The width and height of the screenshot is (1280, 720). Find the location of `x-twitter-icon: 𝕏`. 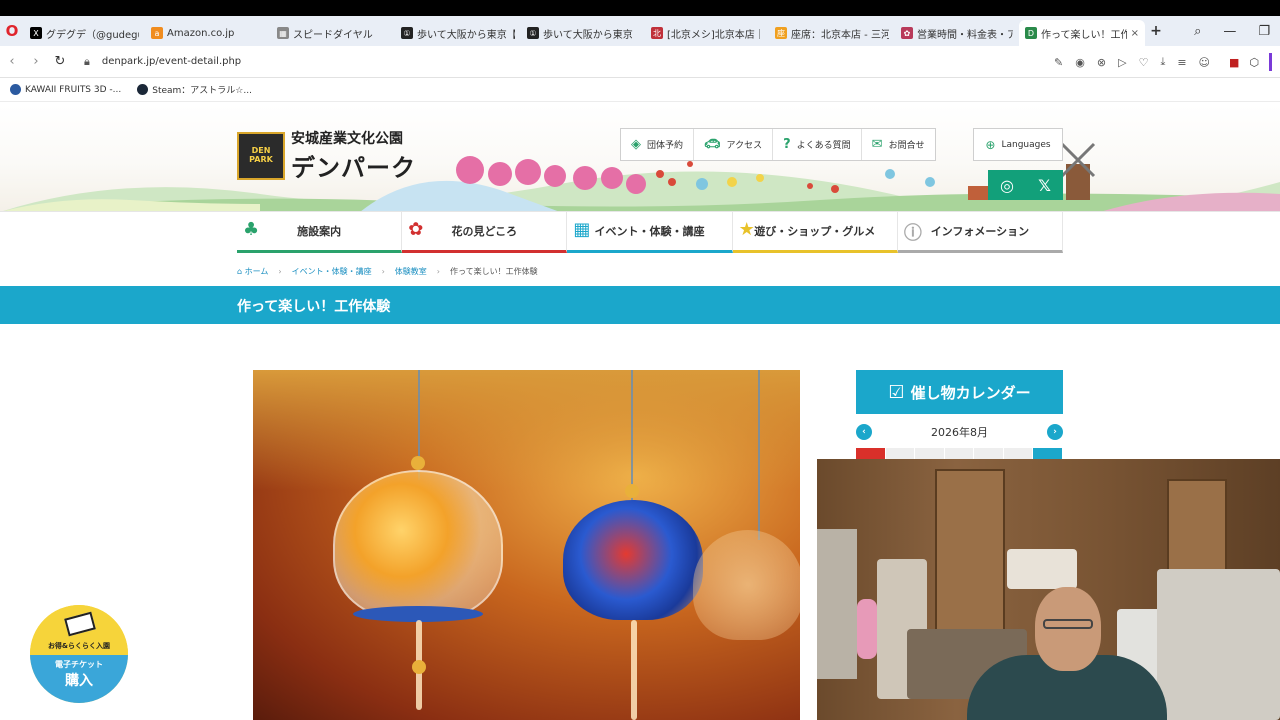

x-twitter-icon: 𝕏 is located at coordinates (1044, 185).